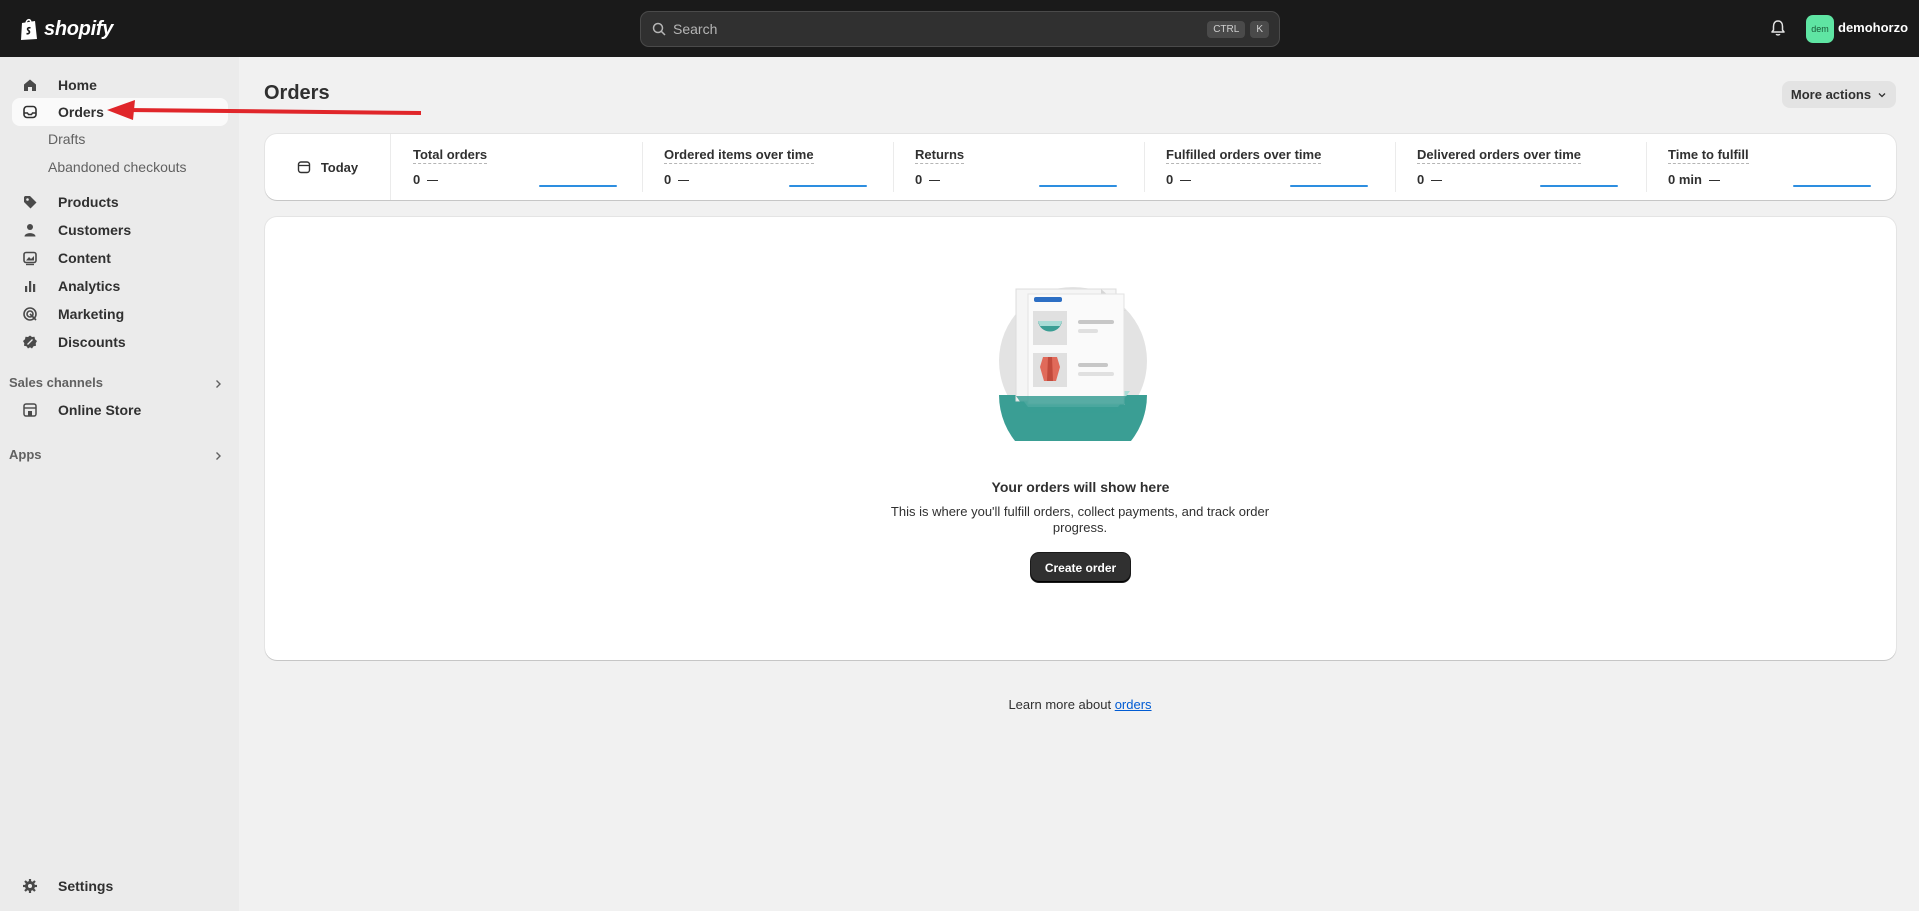  I want to click on sidebar-subitem-drafts: Drafts, so click(66, 139).